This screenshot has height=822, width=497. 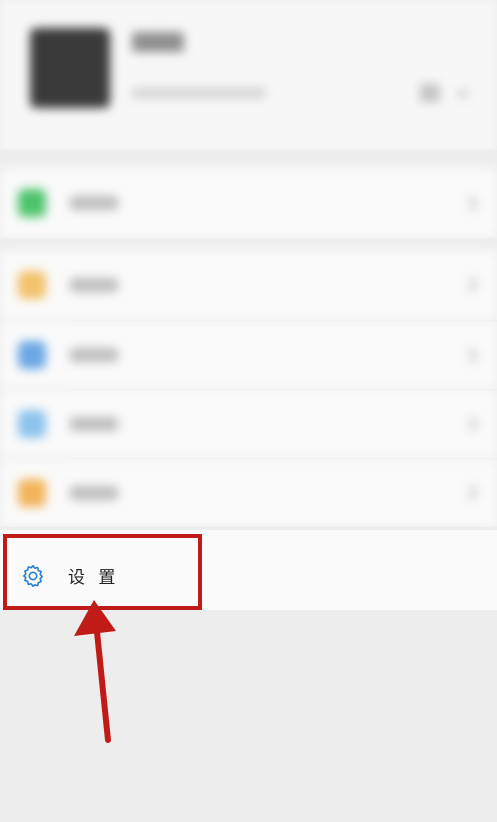 What do you see at coordinates (32, 424) in the screenshot?
I see `cards-icon` at bounding box center [32, 424].